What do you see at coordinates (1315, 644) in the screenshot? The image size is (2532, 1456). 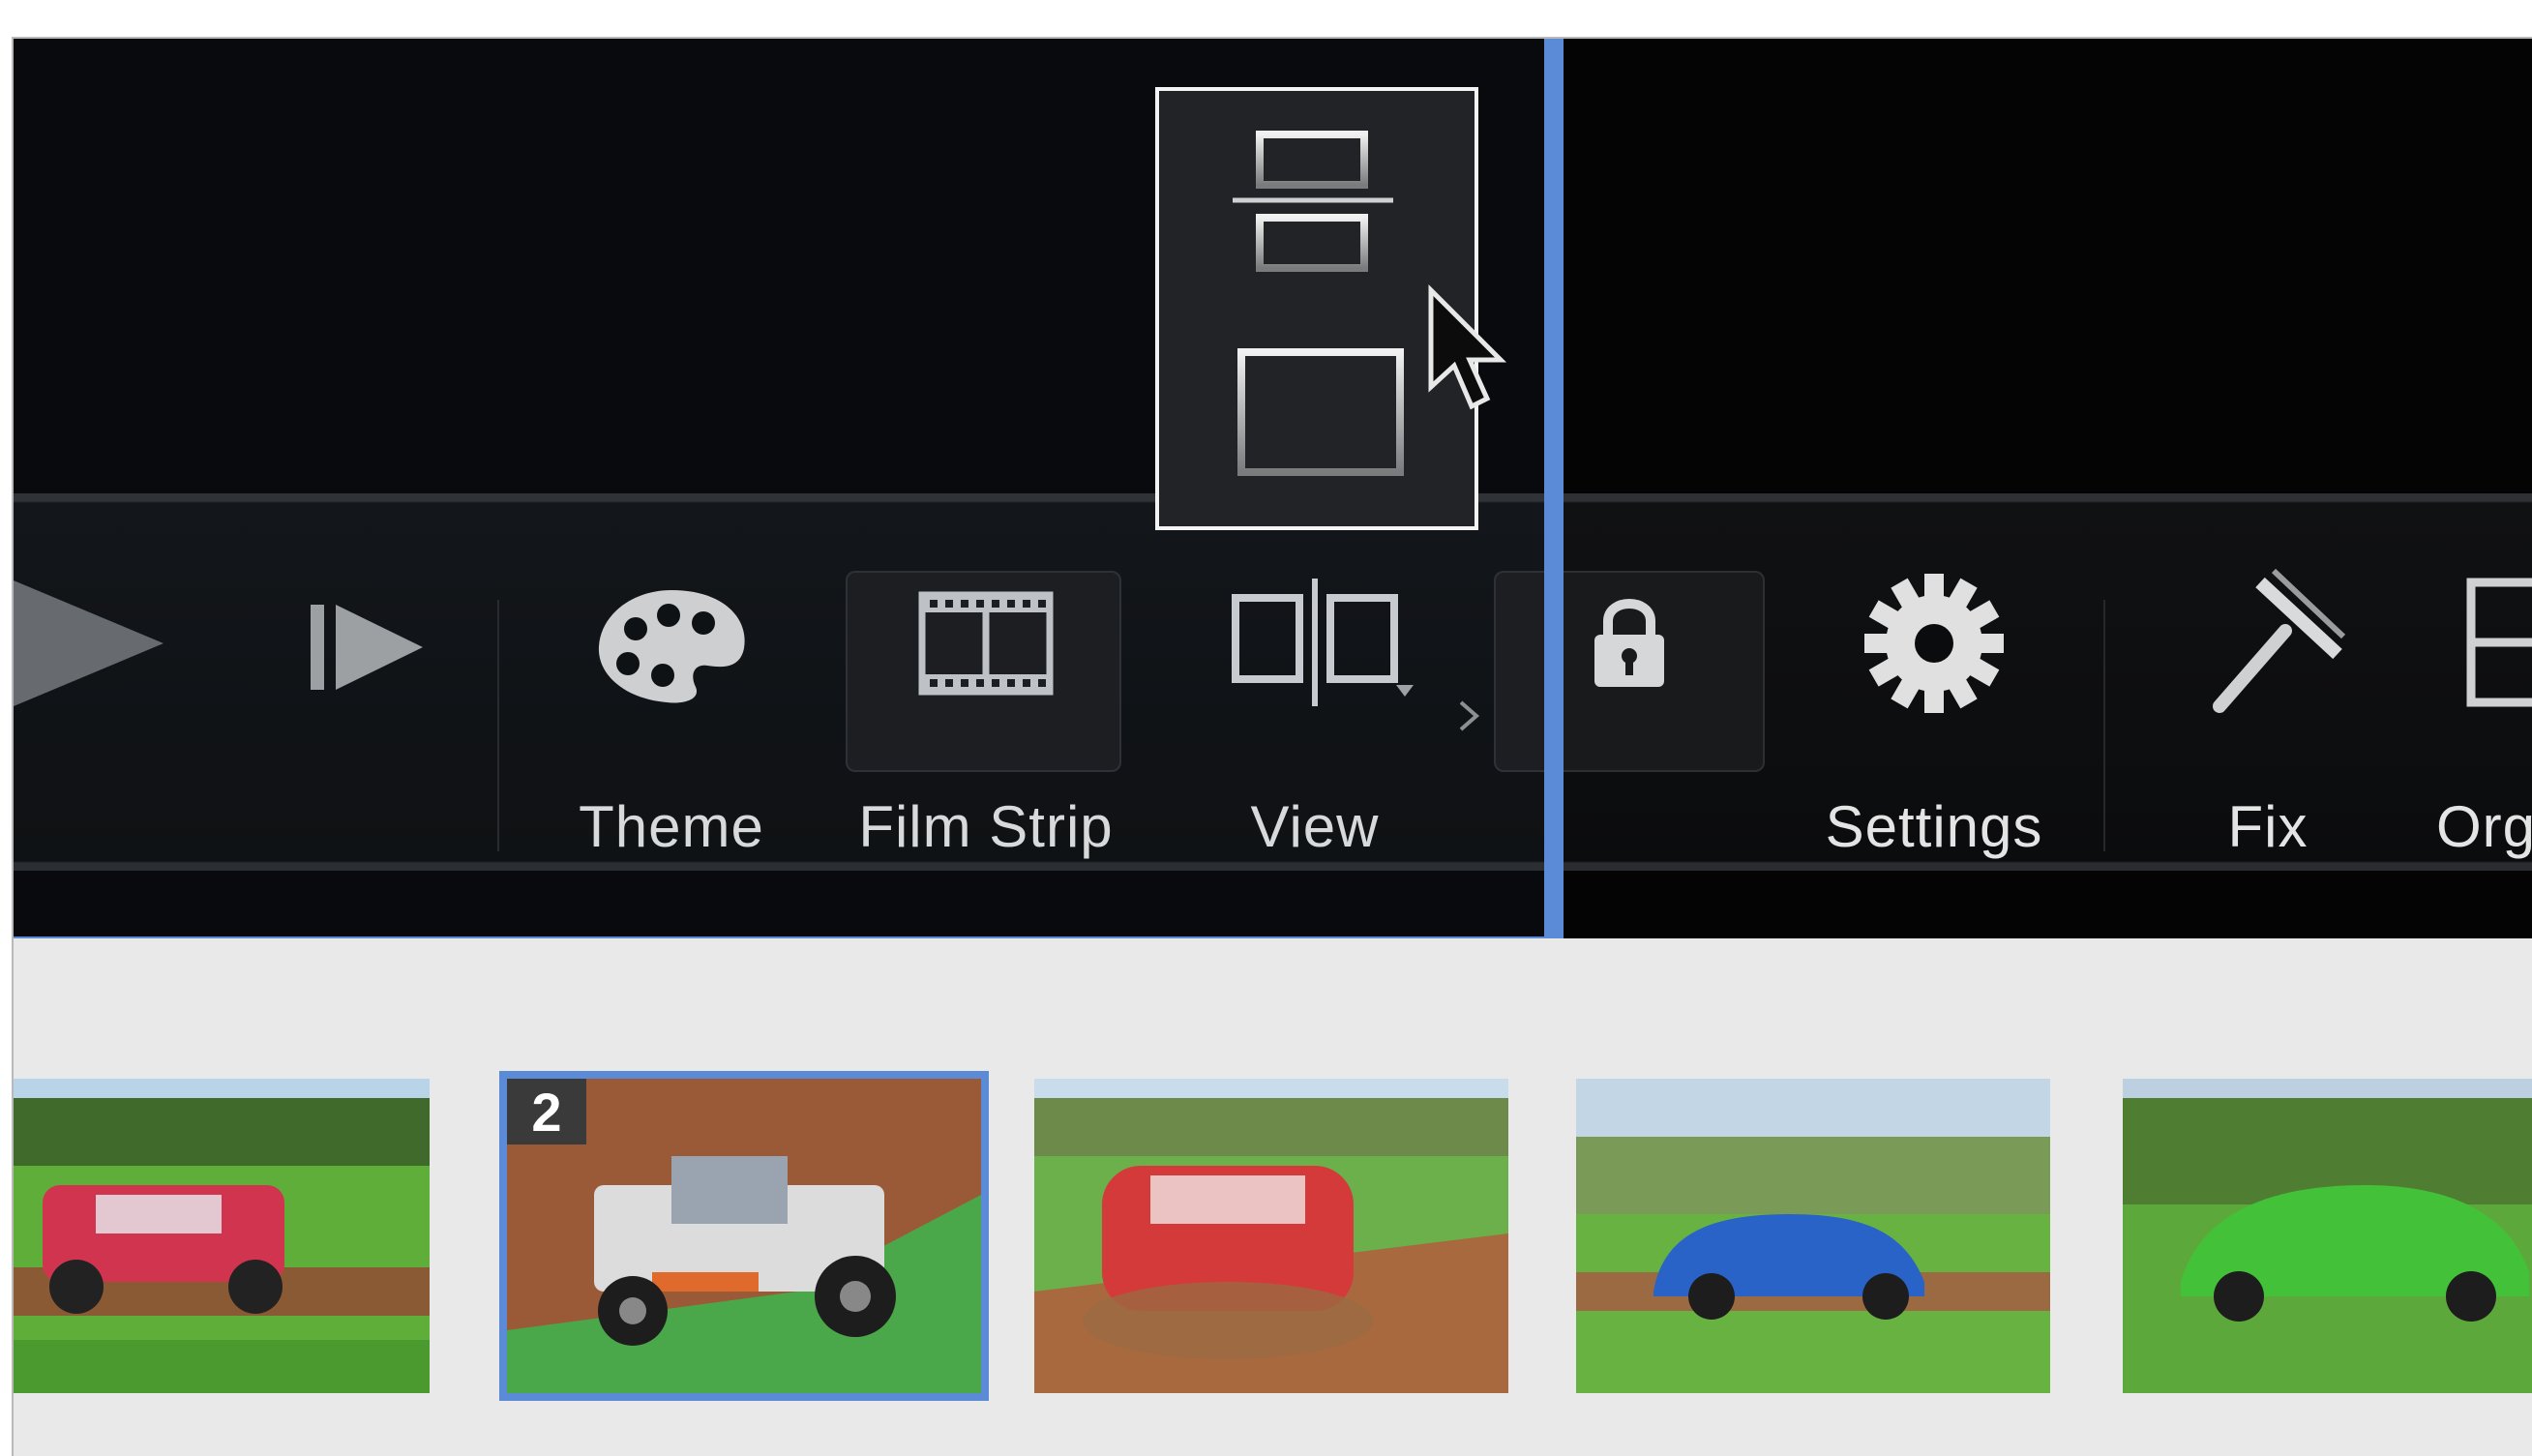 I see `split-view-icon` at bounding box center [1315, 644].